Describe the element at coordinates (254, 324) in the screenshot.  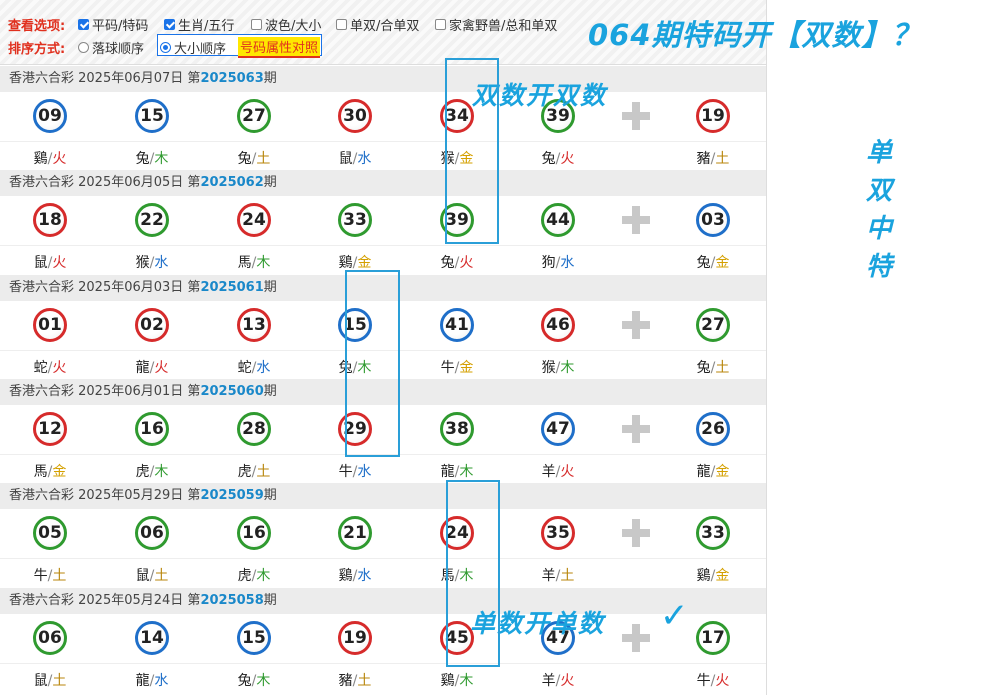
I see `number-ball: 13` at that location.